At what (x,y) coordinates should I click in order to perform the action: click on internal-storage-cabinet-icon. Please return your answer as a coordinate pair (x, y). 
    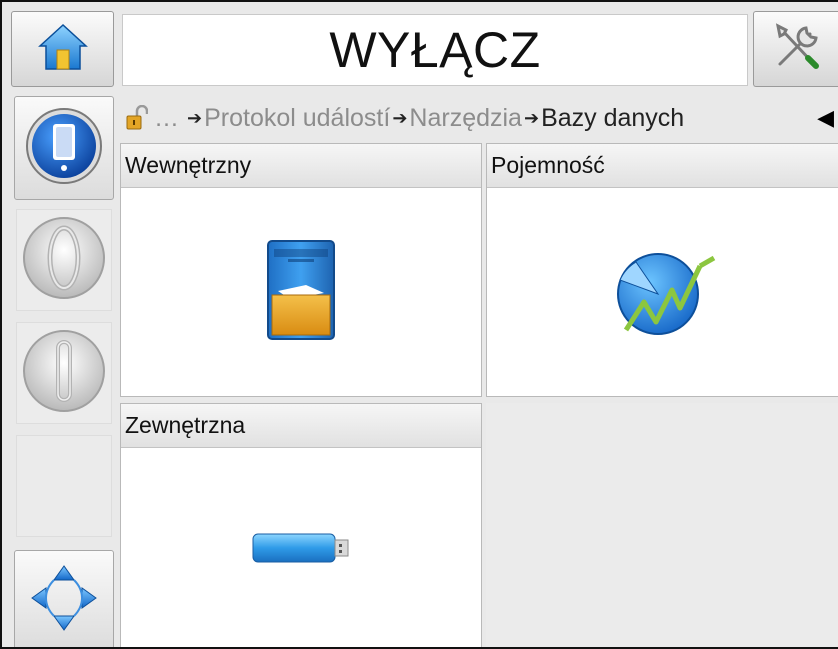
    Looking at the image, I should click on (301, 292).